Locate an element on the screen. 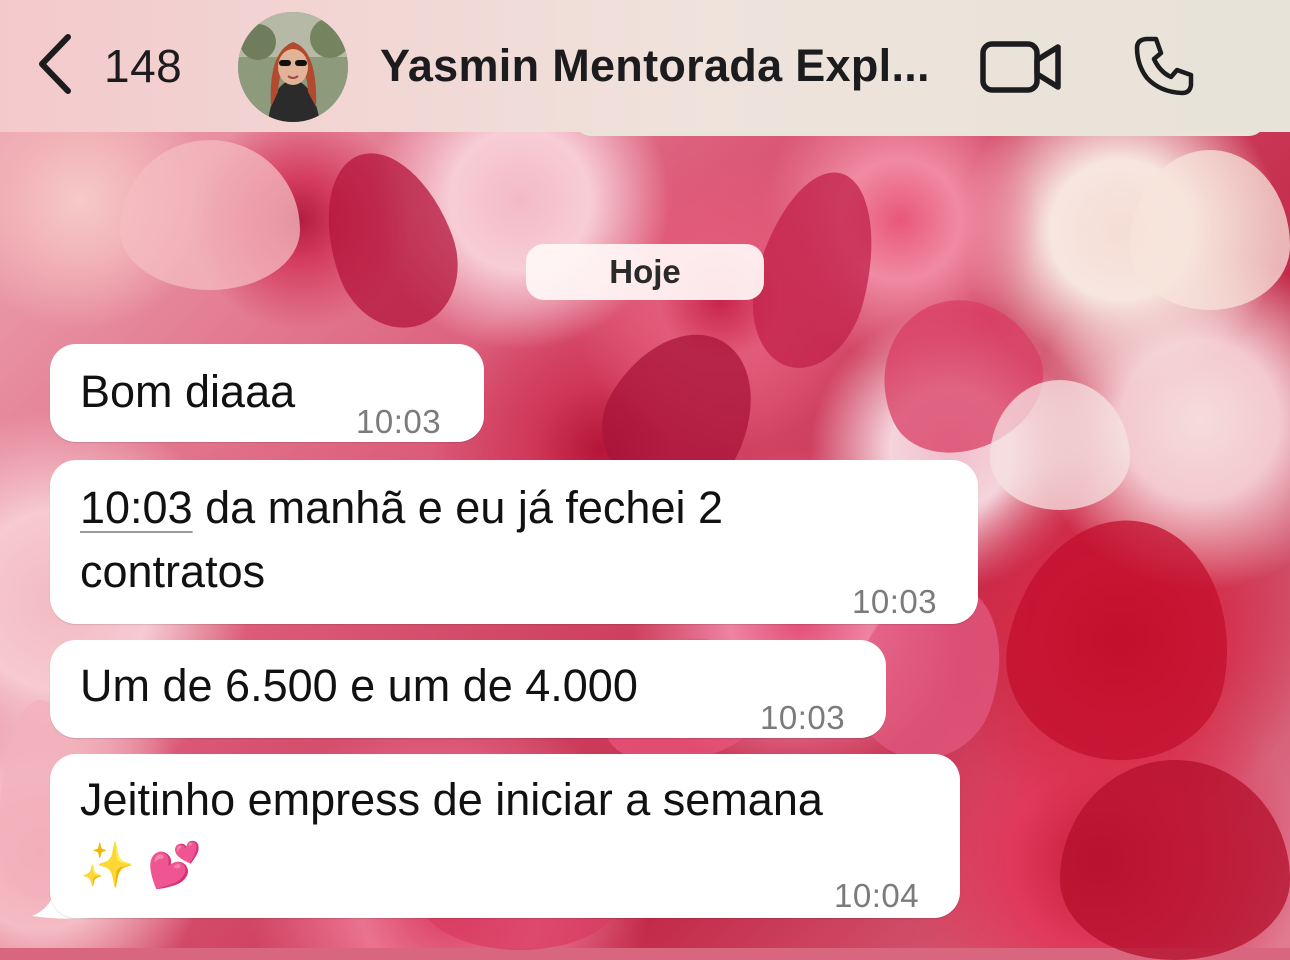  message-emoji: ✨ 💕 is located at coordinates (141, 865).